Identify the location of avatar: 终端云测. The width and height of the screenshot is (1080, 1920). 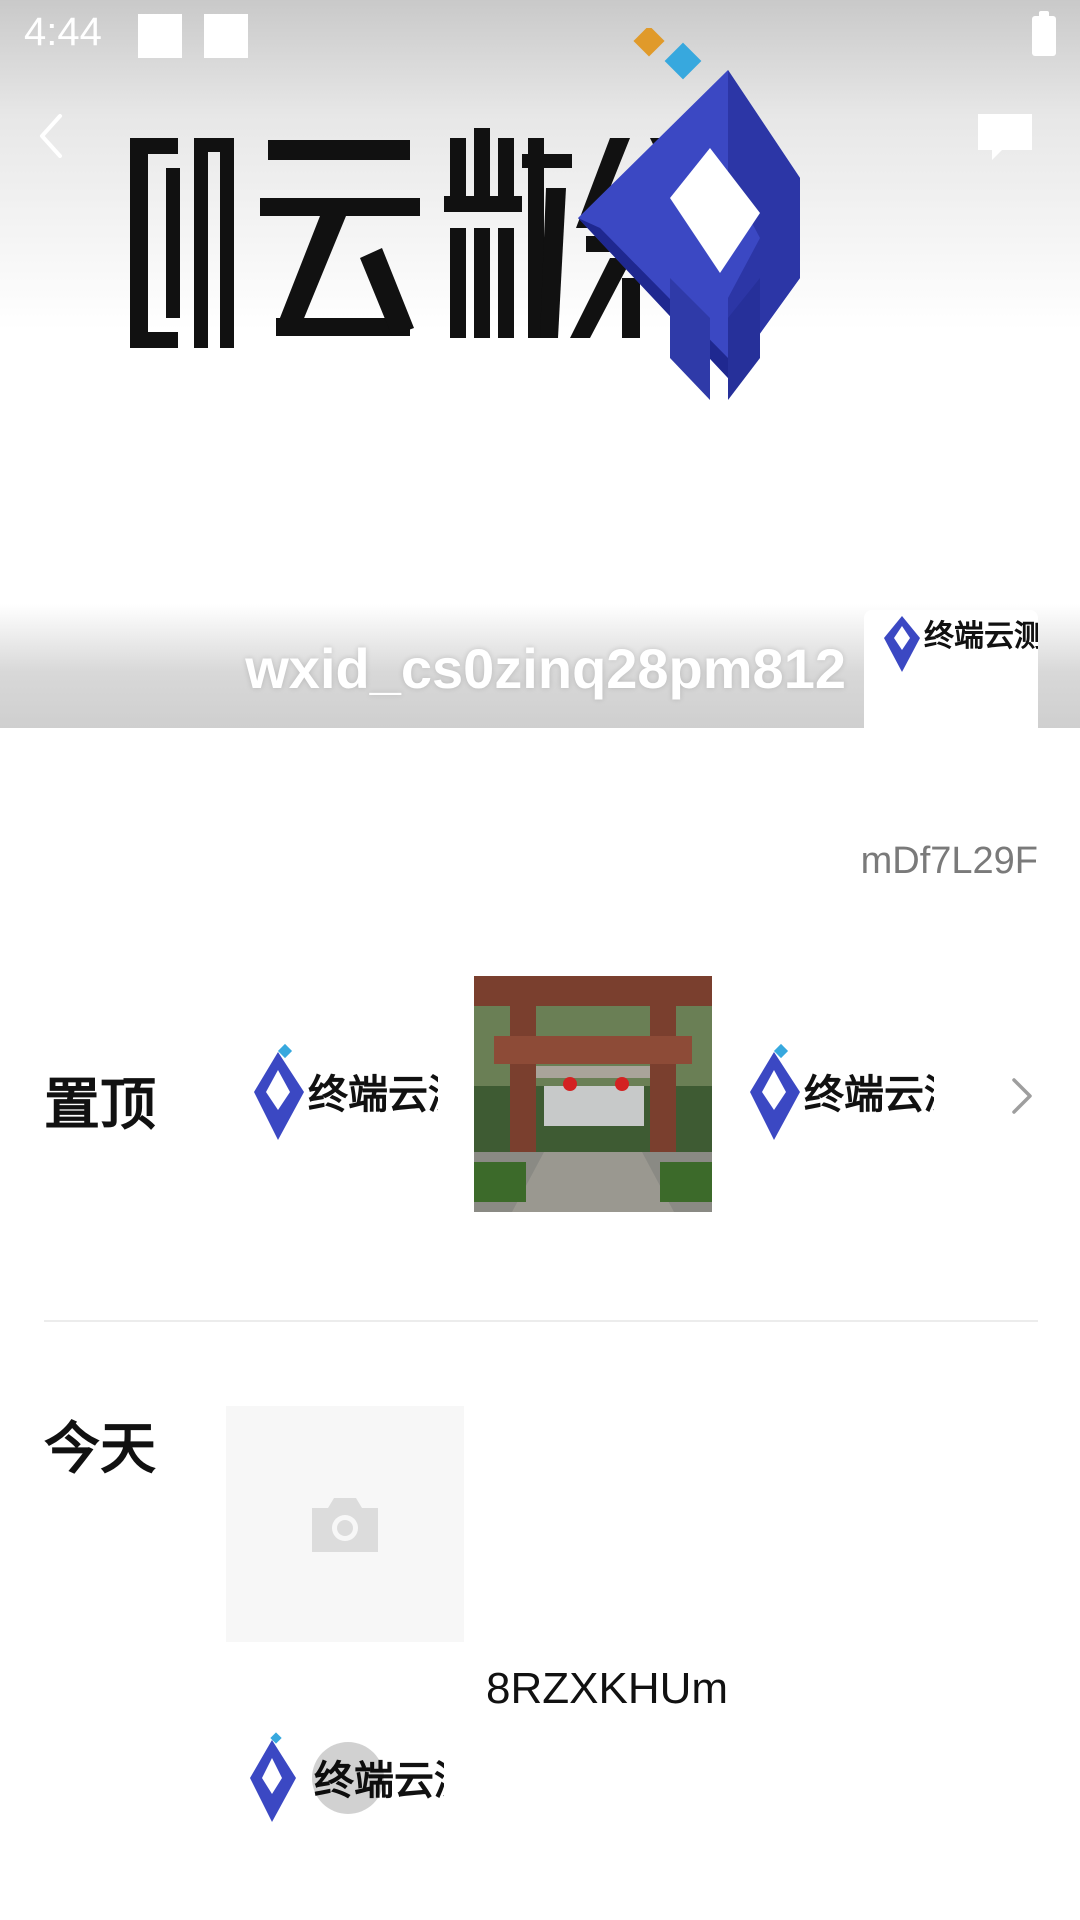
(951, 669).